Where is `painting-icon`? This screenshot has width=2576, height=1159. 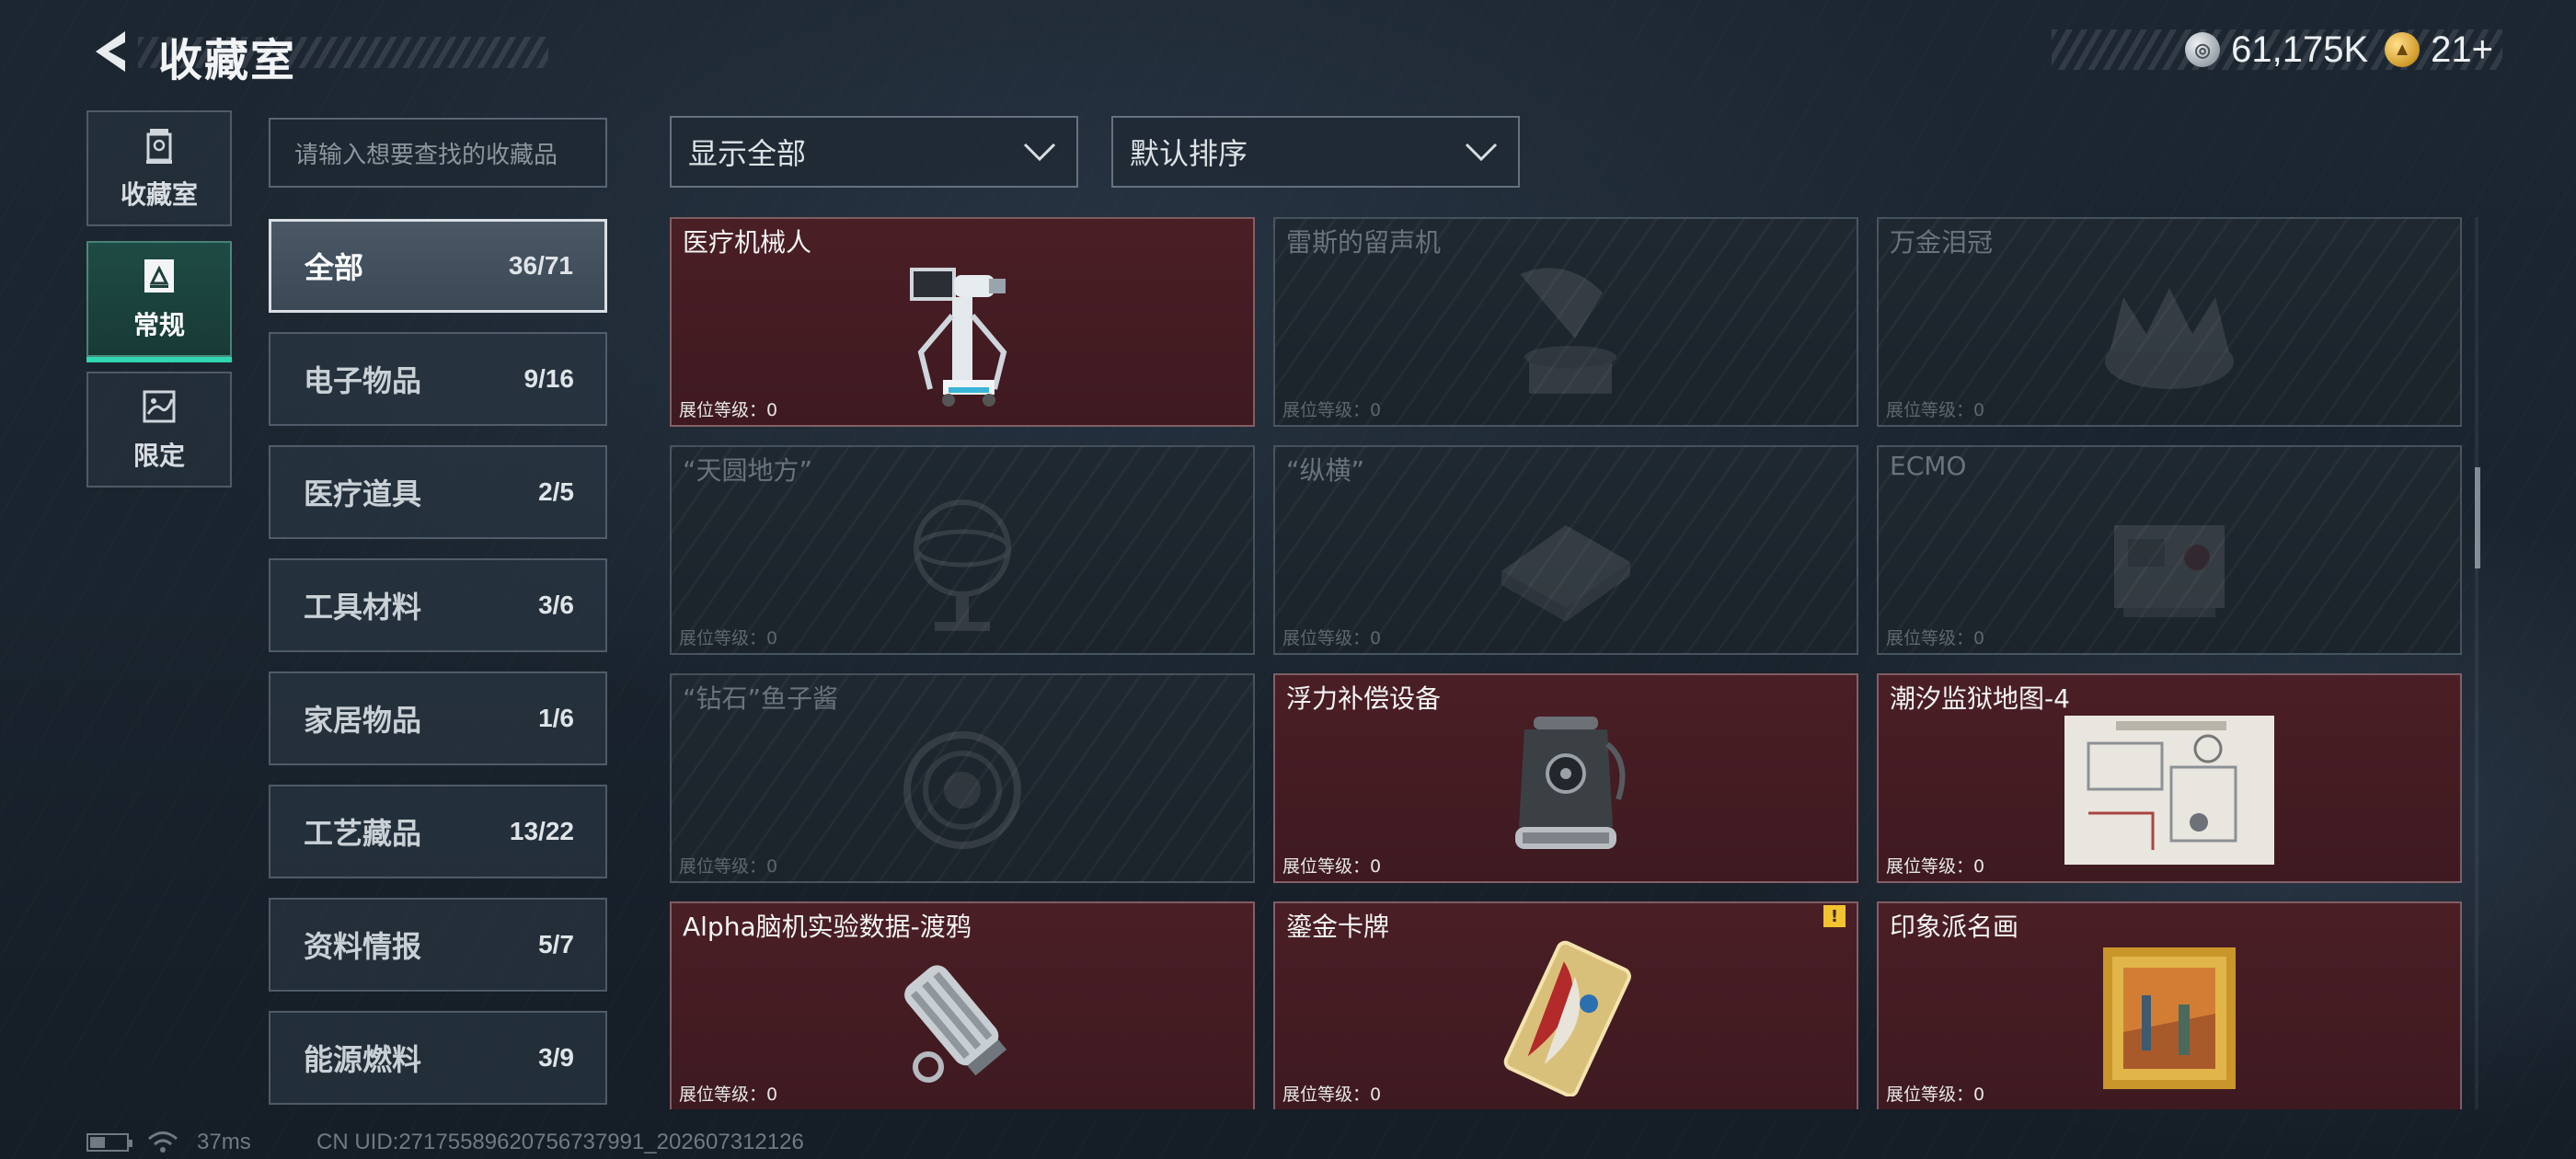
painting-icon is located at coordinates (2169, 1018).